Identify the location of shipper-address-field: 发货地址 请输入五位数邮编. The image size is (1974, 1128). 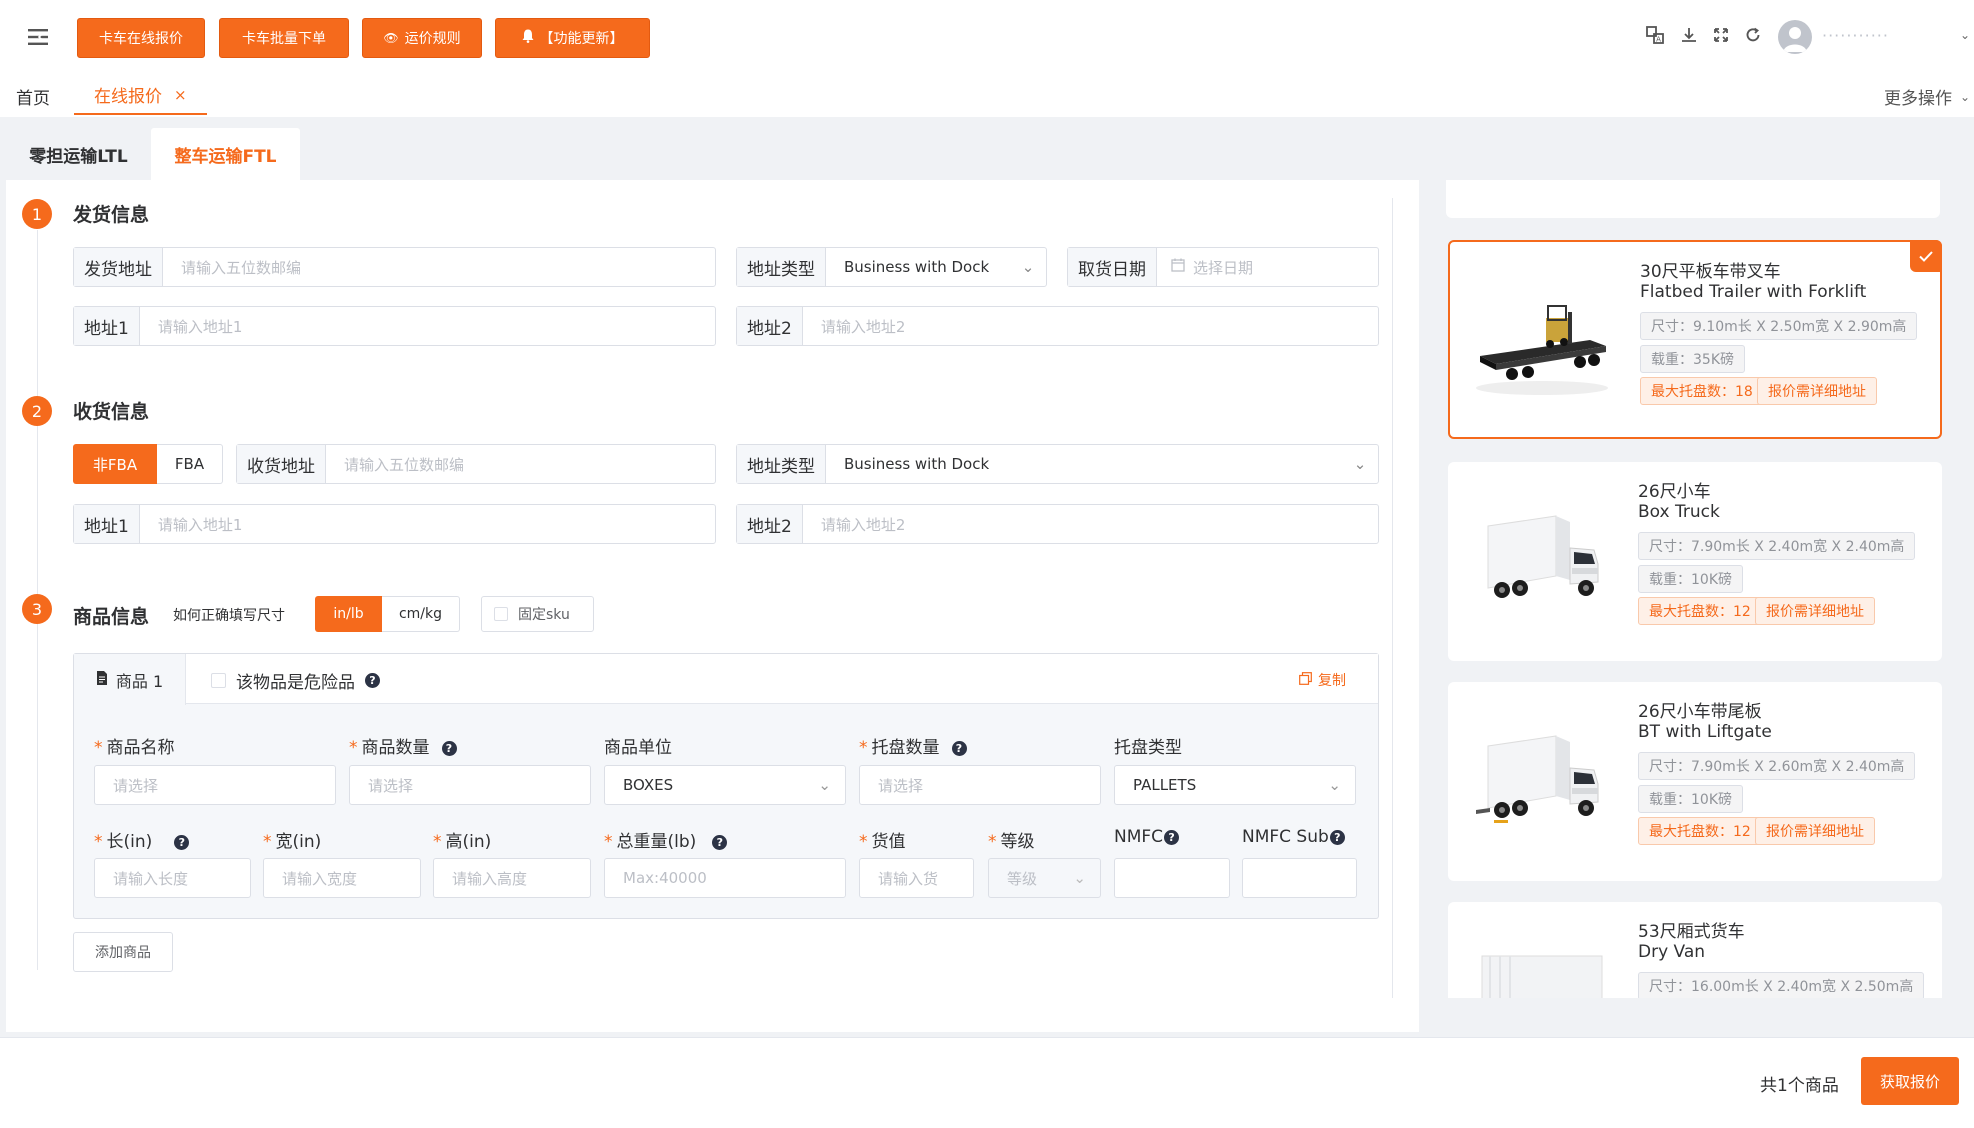
(394, 267).